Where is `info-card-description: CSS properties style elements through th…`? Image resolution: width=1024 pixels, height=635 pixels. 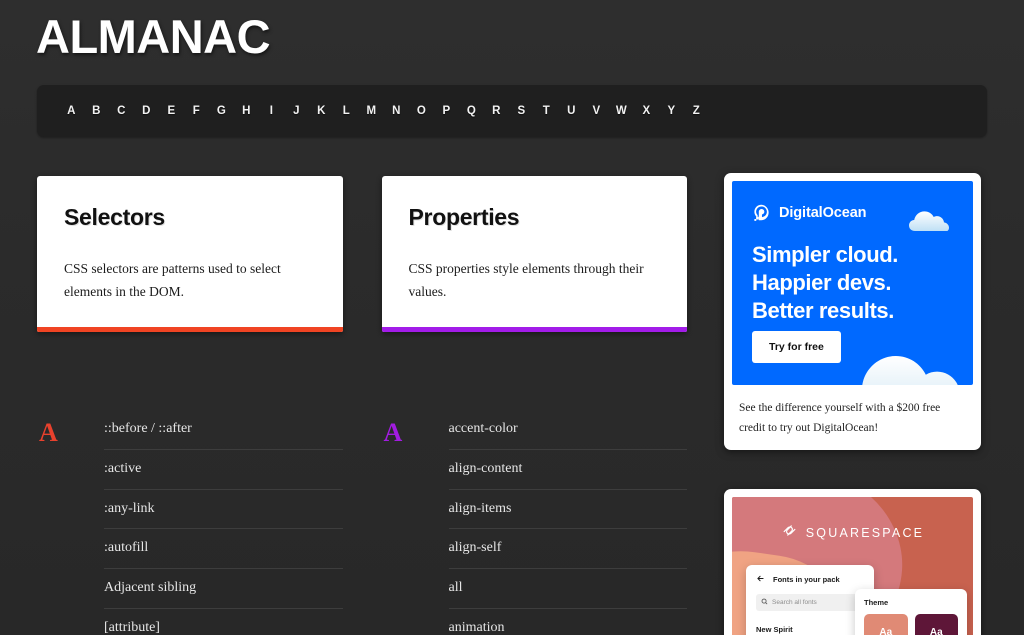
info-card-description: CSS properties style elements through th… is located at coordinates (526, 279).